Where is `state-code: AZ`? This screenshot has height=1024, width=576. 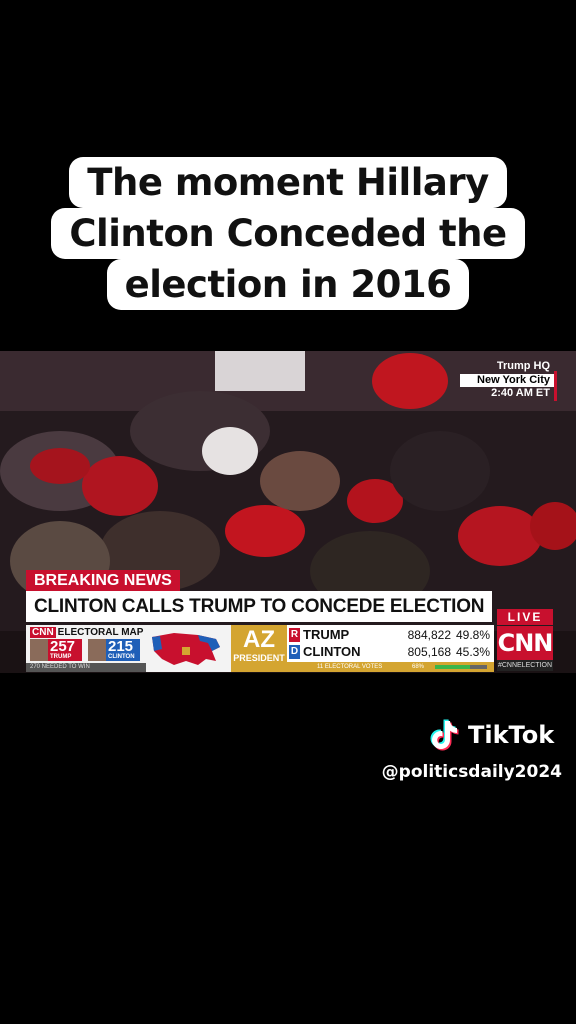
state-code: AZ is located at coordinates (259, 639).